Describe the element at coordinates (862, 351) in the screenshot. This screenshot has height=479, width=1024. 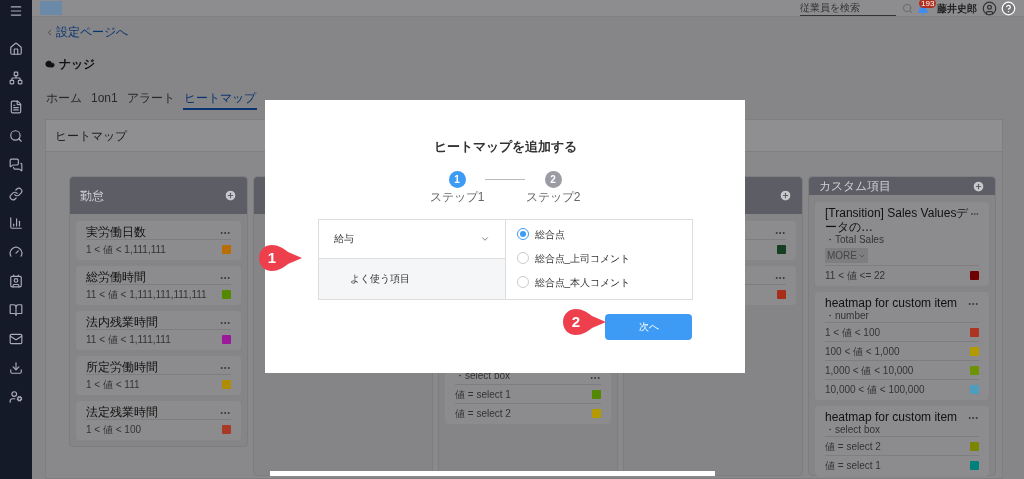
I see `range-label: 100 < 値 < 1,000` at that location.